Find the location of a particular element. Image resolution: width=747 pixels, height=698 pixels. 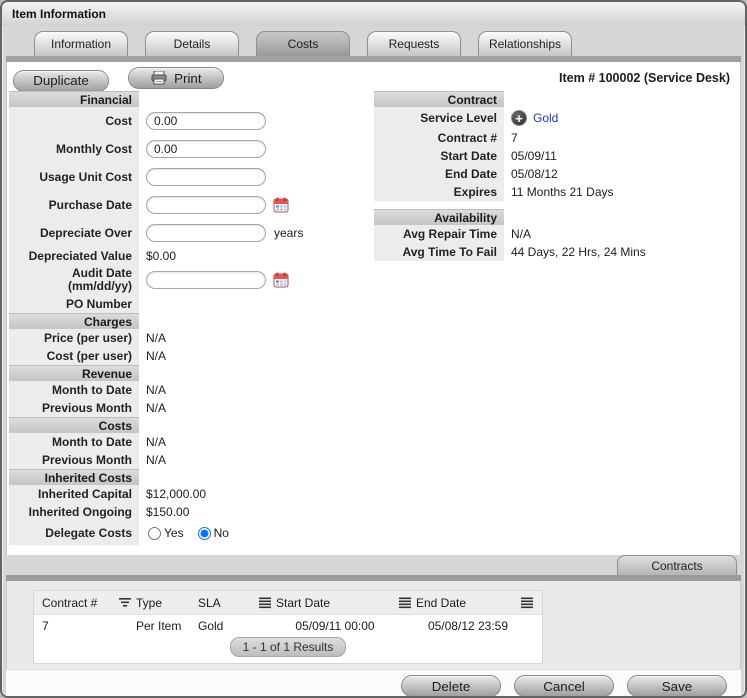

revenue-prev-row: Previous Month N/A is located at coordinates (191, 408).